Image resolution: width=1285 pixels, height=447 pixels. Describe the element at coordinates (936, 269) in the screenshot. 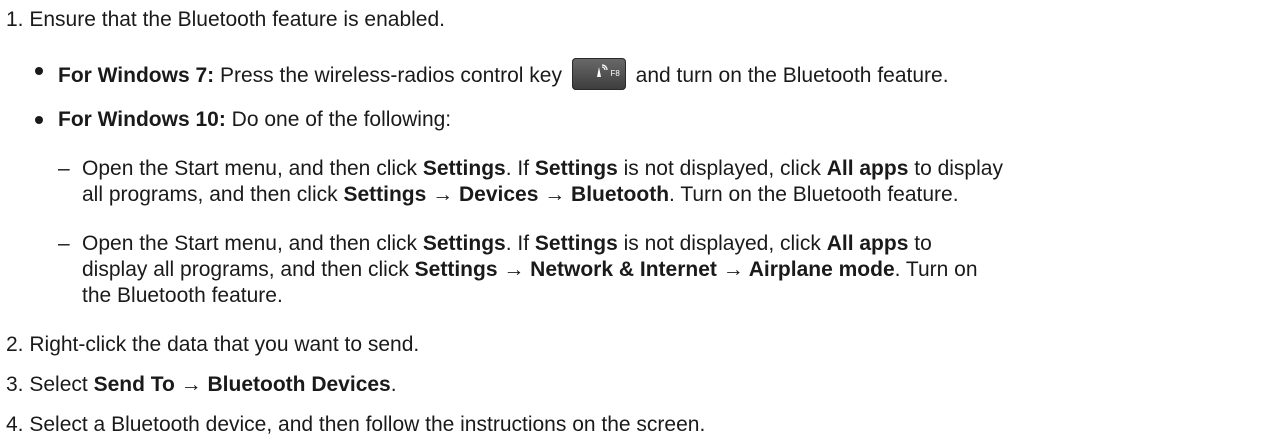

I see `text: . Turn on` at that location.